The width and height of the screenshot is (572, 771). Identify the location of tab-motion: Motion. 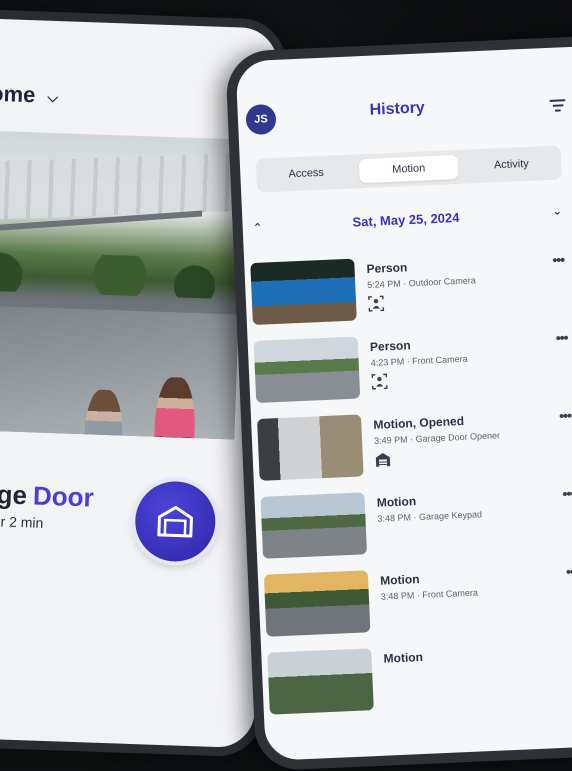
(409, 169).